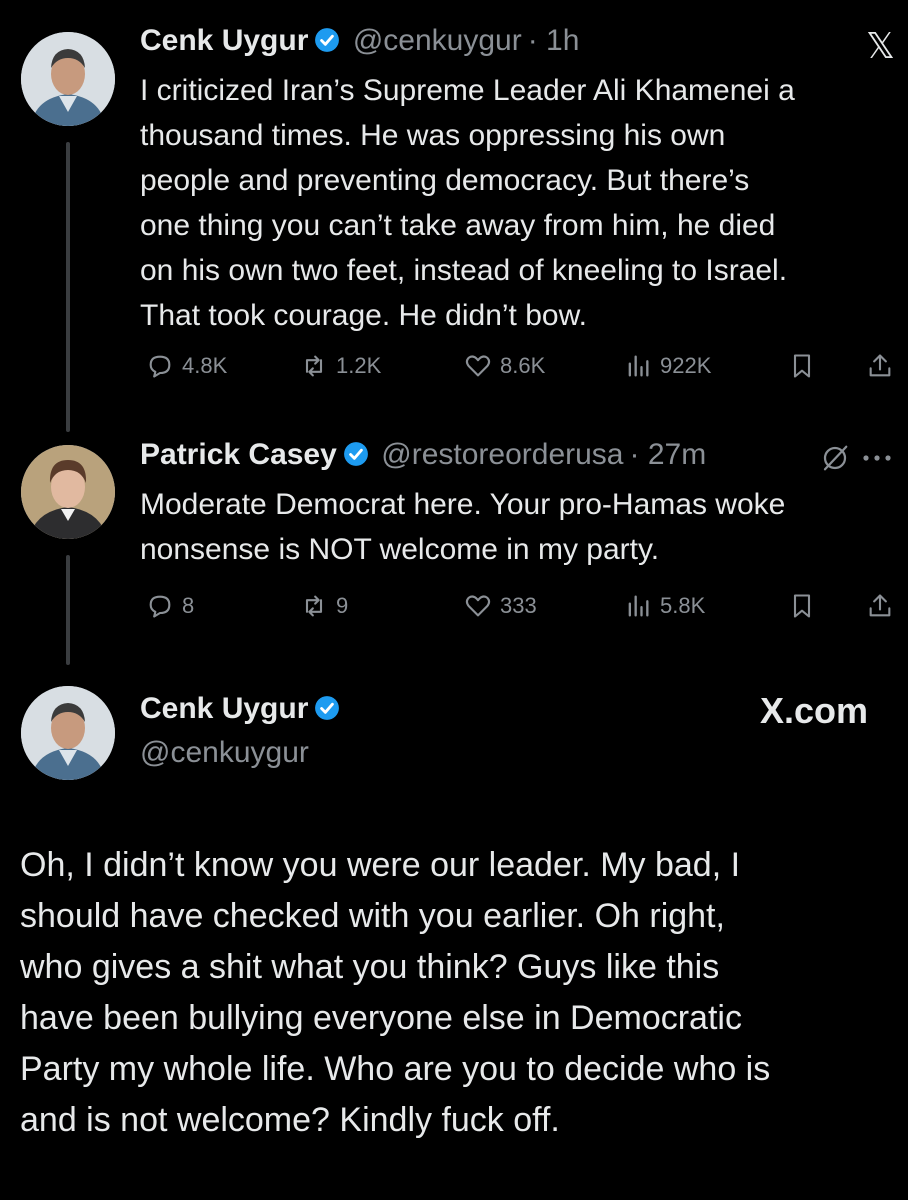  I want to click on xcom-label: X.com, so click(814, 711).